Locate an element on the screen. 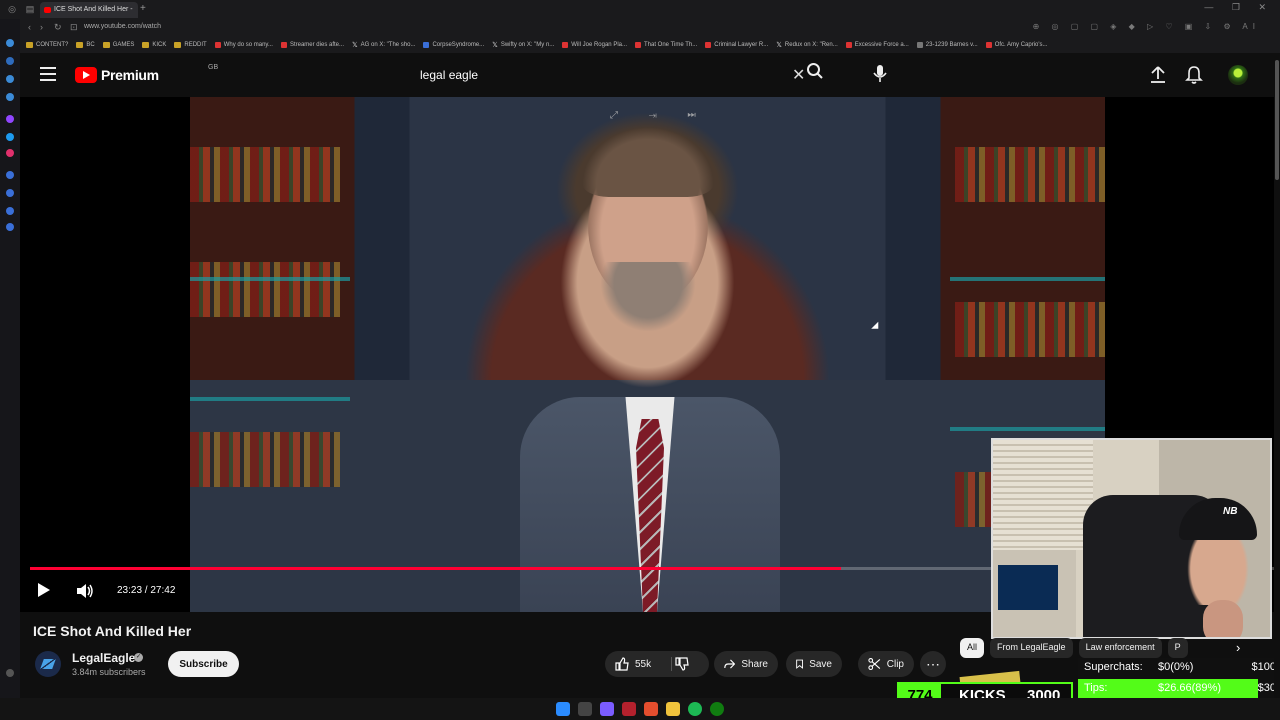  chrome-icon is located at coordinates (651, 709).